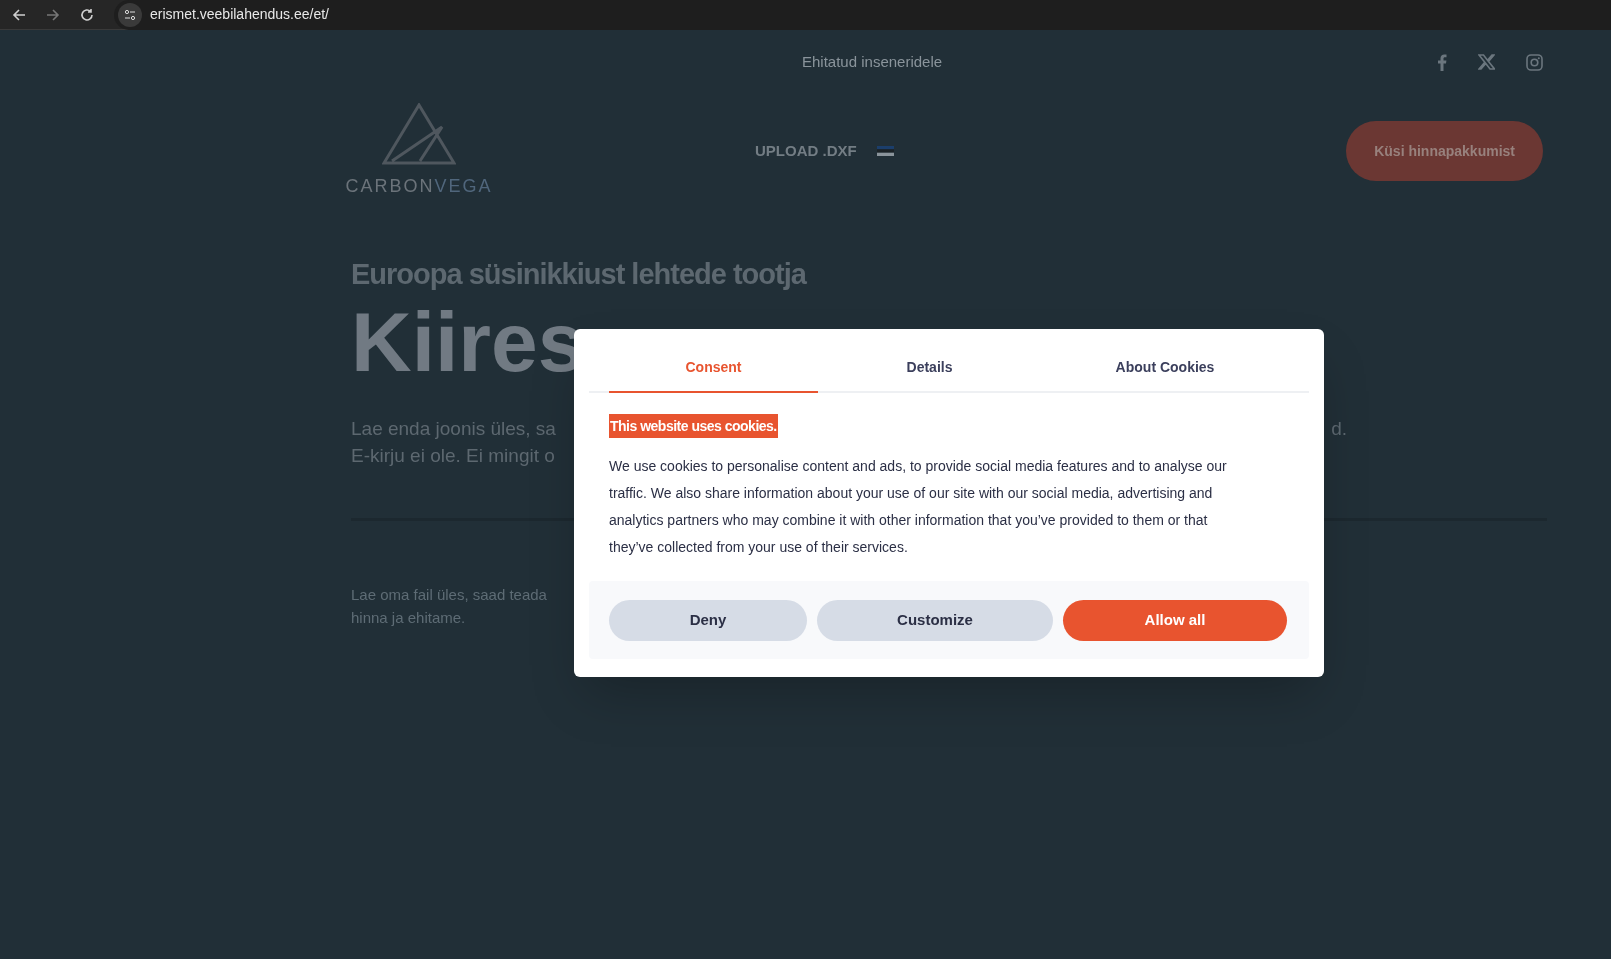 The image size is (1611, 959). I want to click on allow-button: Allow all, so click(1175, 620).